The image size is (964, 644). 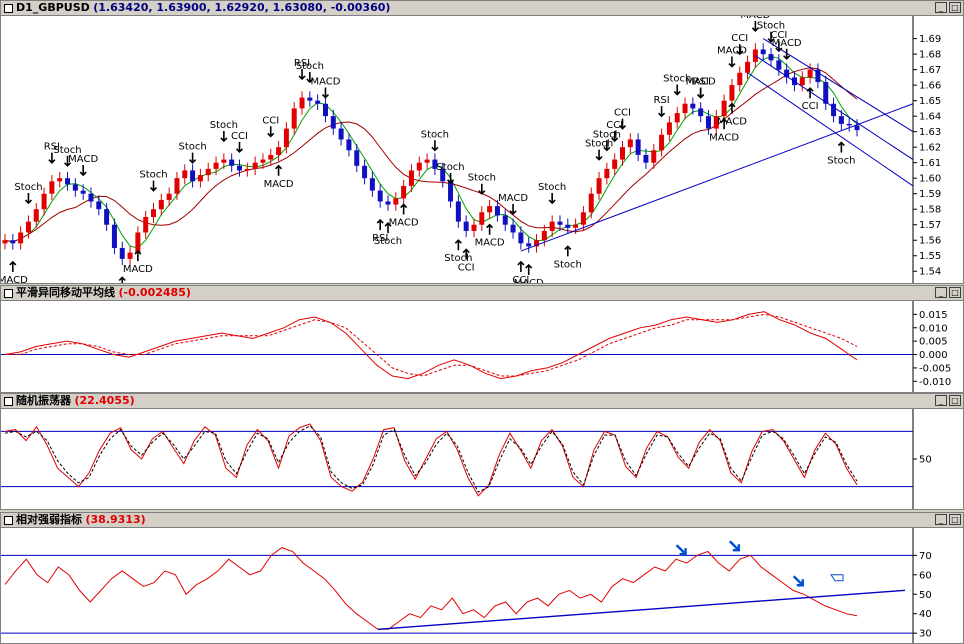 What do you see at coordinates (925, 556) in the screenshot?
I see `y-tick-label: 70` at bounding box center [925, 556].